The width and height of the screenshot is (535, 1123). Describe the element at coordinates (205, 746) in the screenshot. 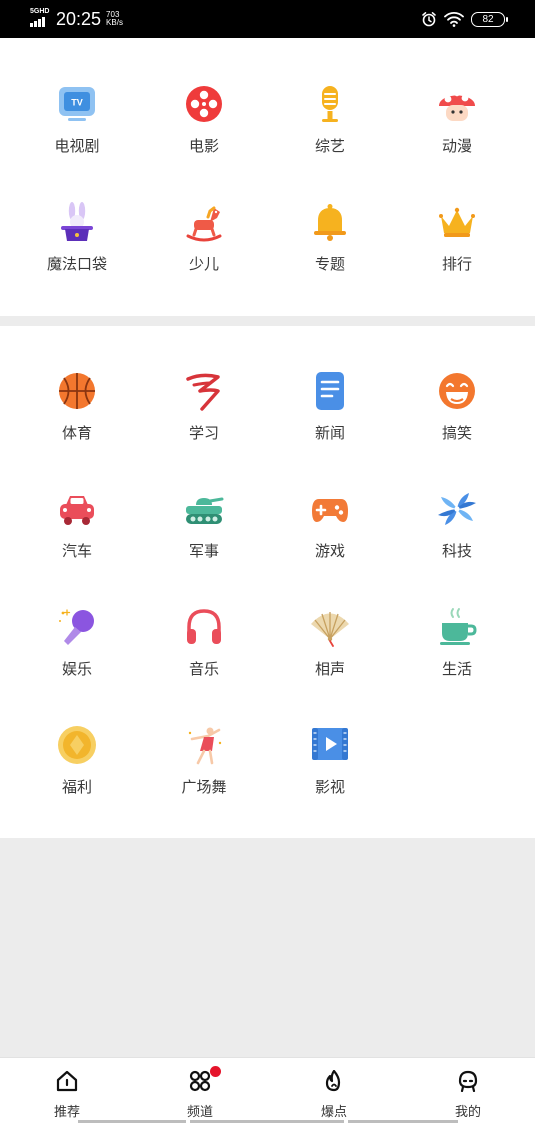

I see `dancer-icon` at that location.